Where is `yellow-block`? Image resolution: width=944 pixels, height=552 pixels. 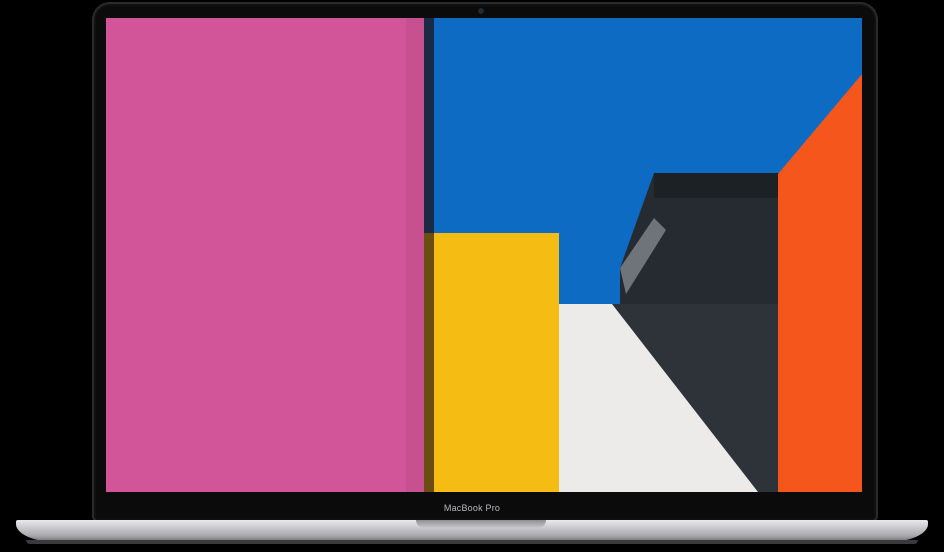
yellow-block is located at coordinates (495, 362).